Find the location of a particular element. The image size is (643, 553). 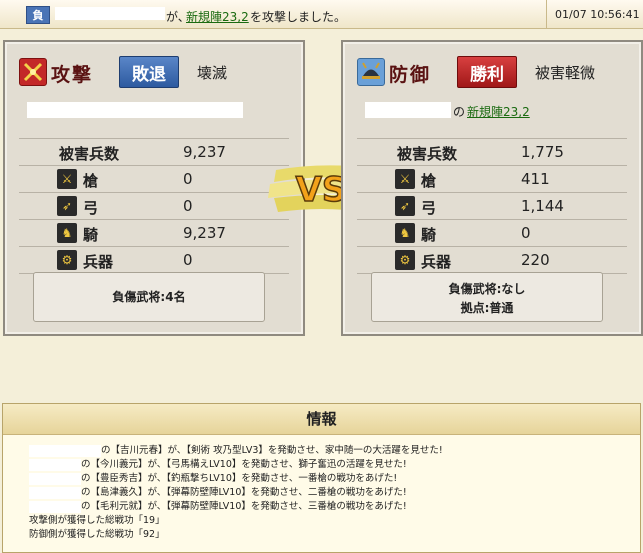

attack-spear-row: ⚔ 槍 0 is located at coordinates (154, 179).